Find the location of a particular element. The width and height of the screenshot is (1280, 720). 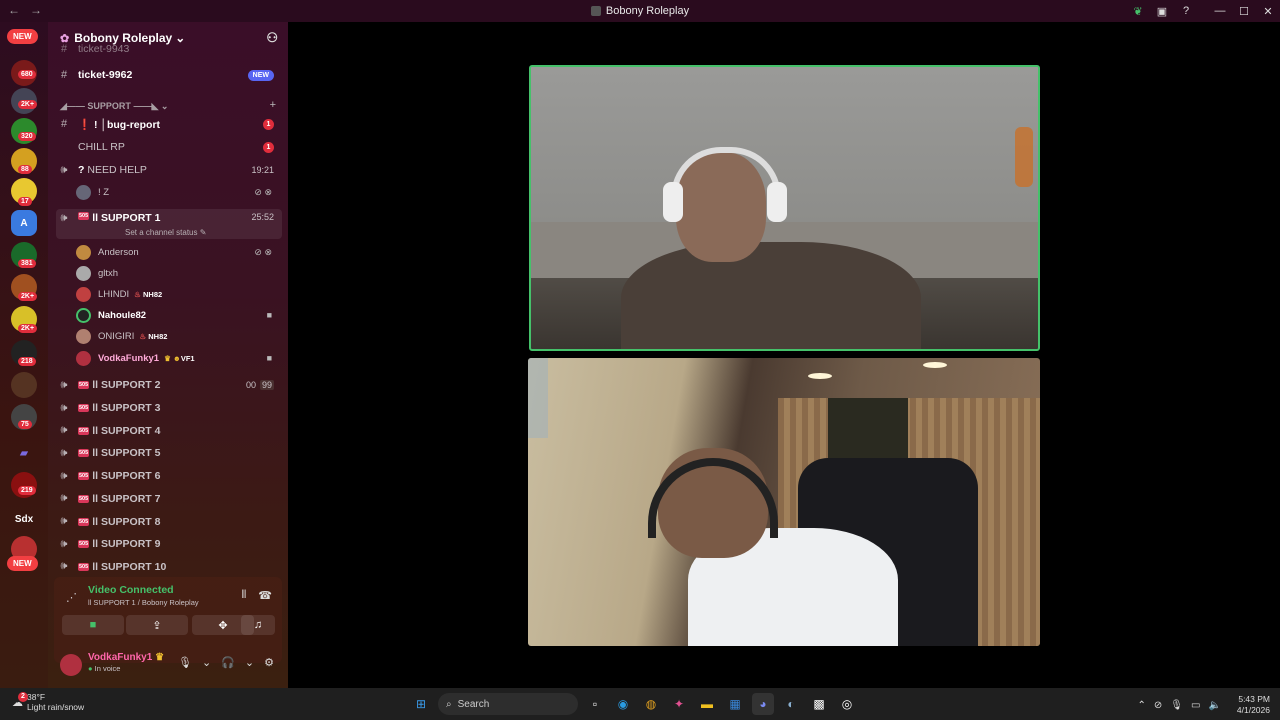

channel-name: SUPPORT 5 is located at coordinates (130, 453).